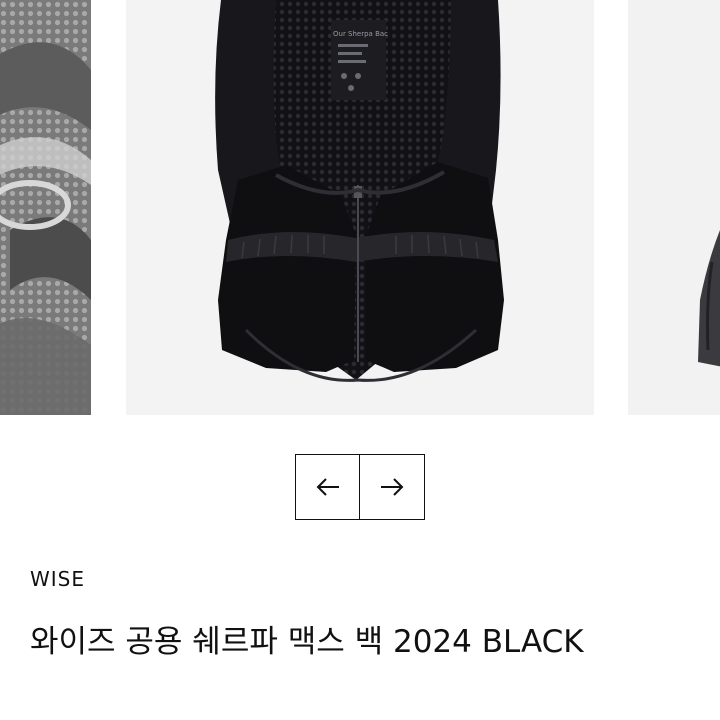 This screenshot has height=720, width=720. I want to click on next-image-button, so click(392, 487).